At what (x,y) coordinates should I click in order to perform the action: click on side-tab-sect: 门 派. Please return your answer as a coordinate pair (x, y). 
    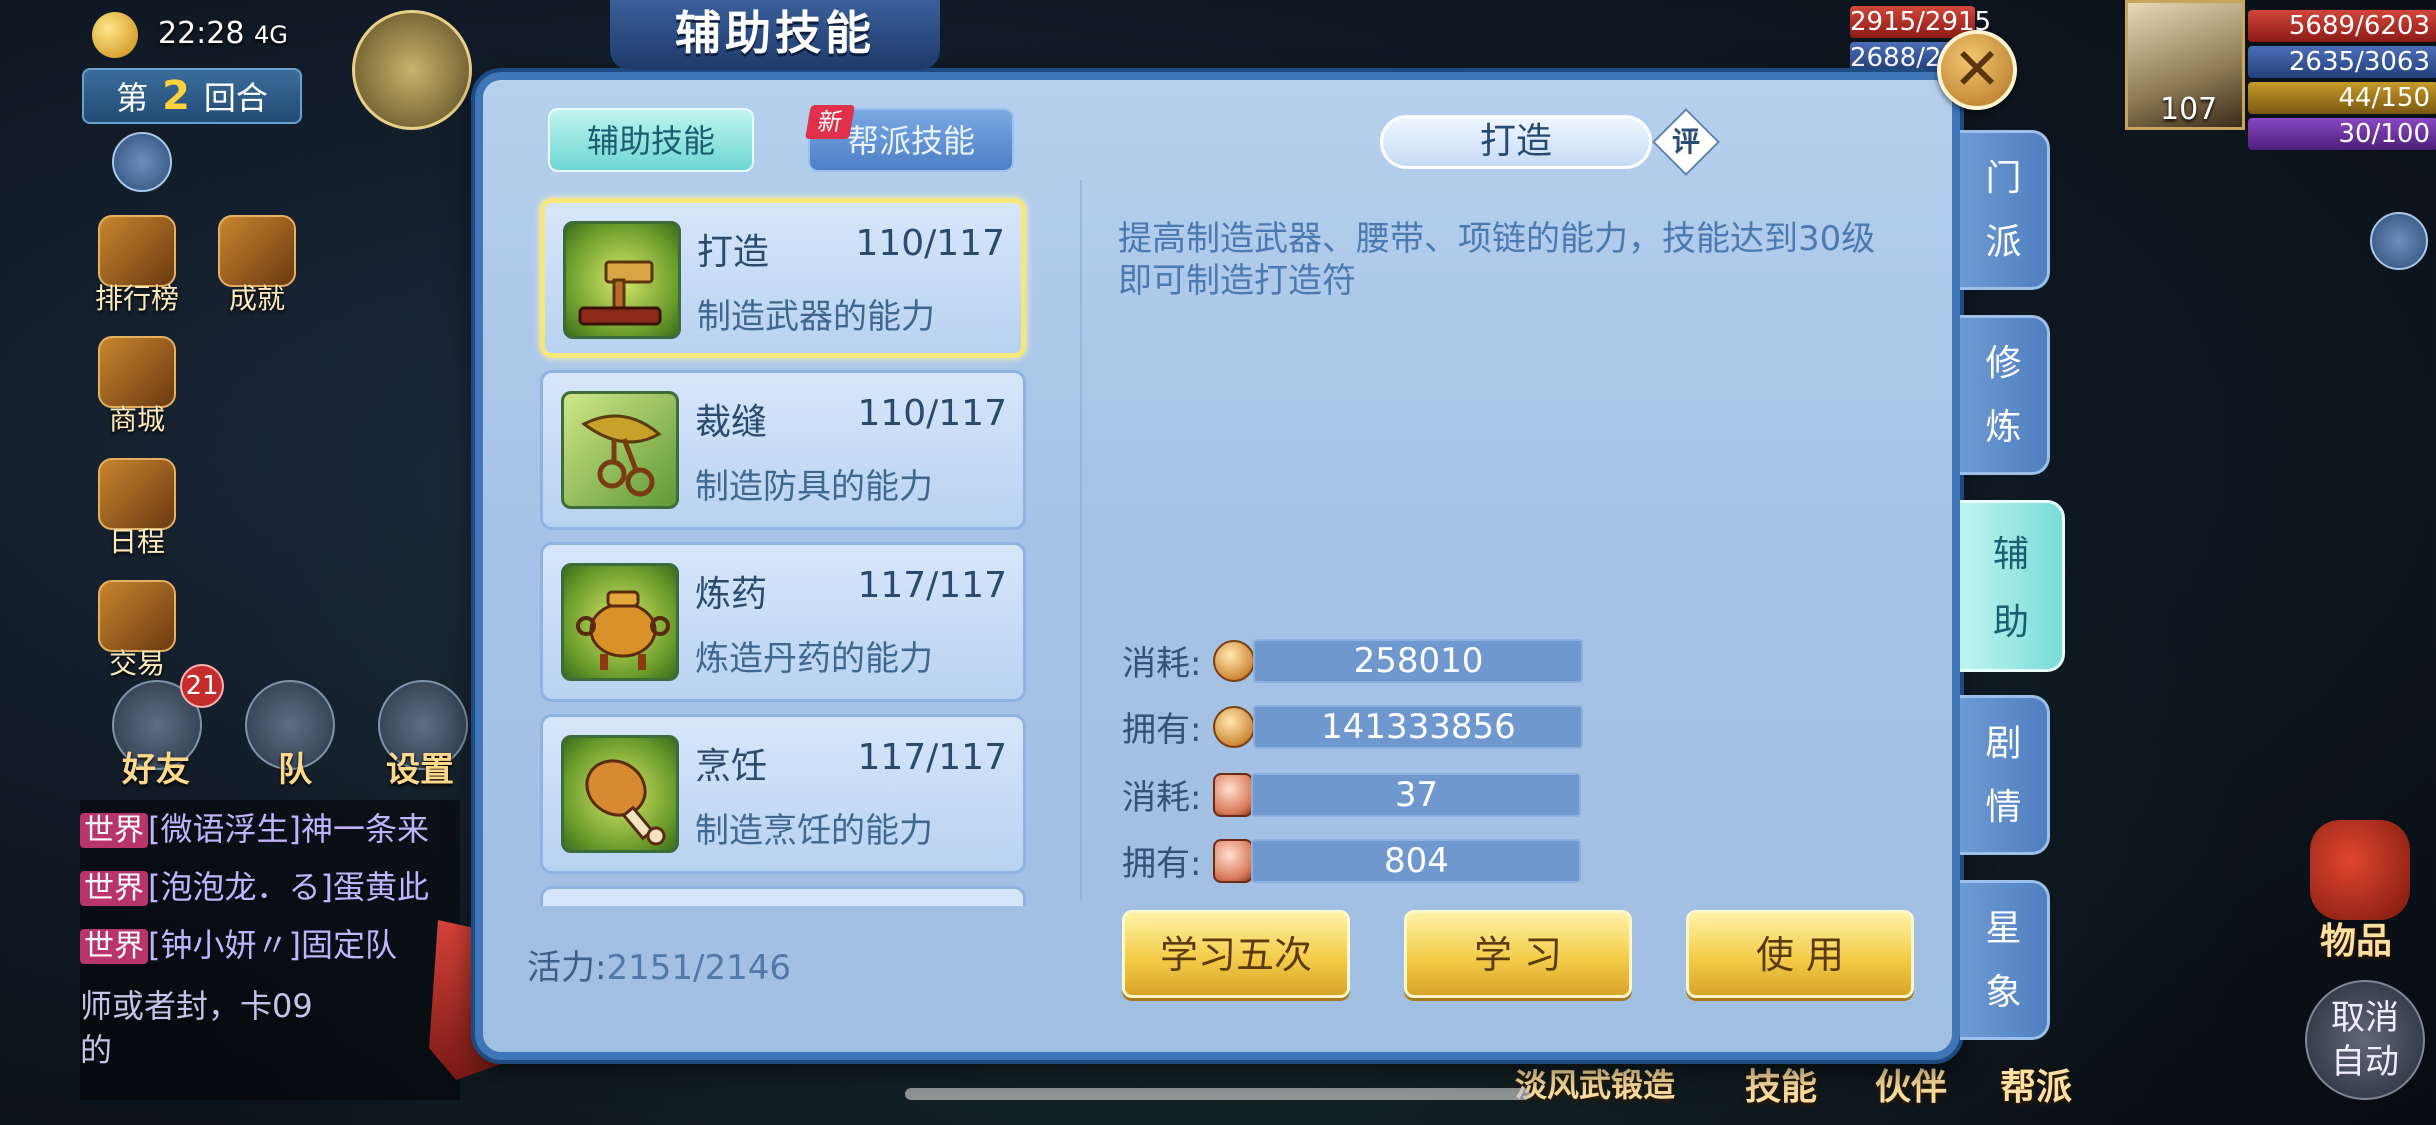
    Looking at the image, I should click on (2005, 210).